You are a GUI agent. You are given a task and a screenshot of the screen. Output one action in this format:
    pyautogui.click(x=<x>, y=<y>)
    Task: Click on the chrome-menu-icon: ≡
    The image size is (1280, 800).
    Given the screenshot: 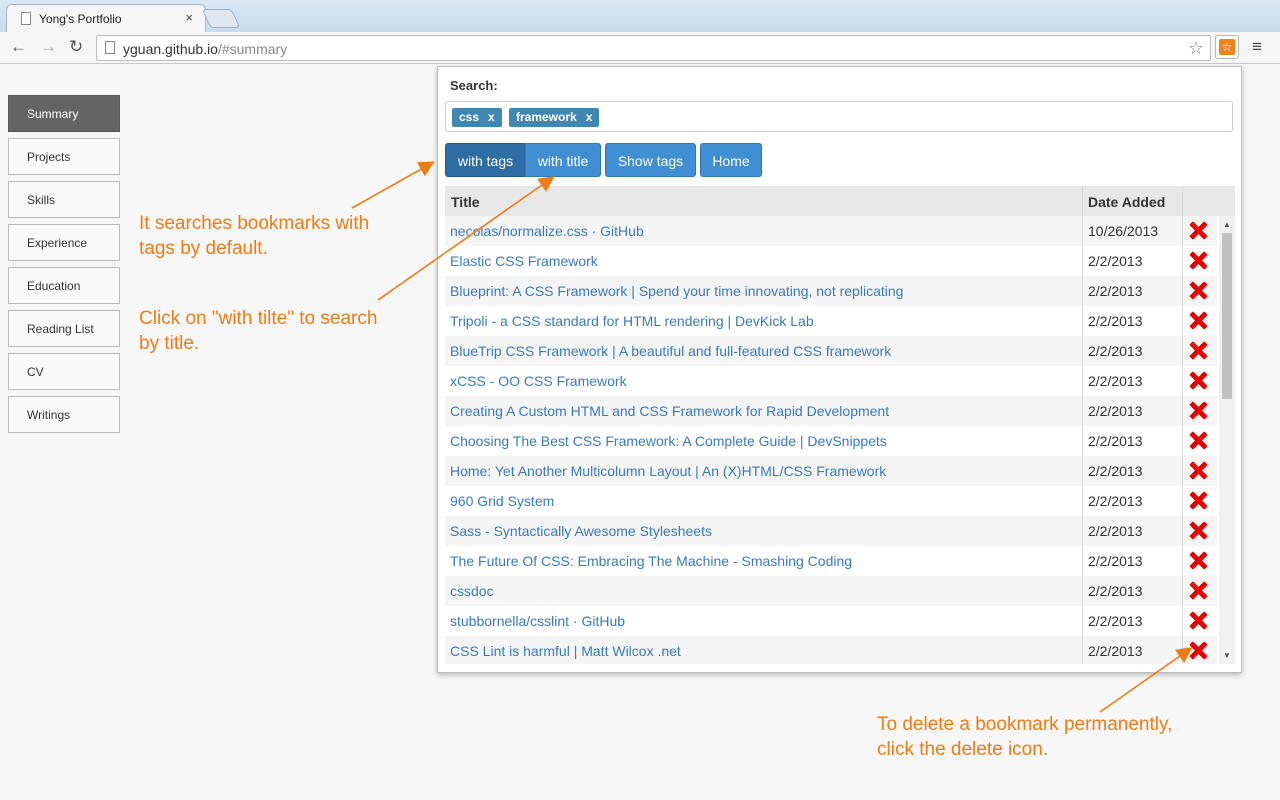 What is the action you would take?
    pyautogui.click(x=1257, y=47)
    